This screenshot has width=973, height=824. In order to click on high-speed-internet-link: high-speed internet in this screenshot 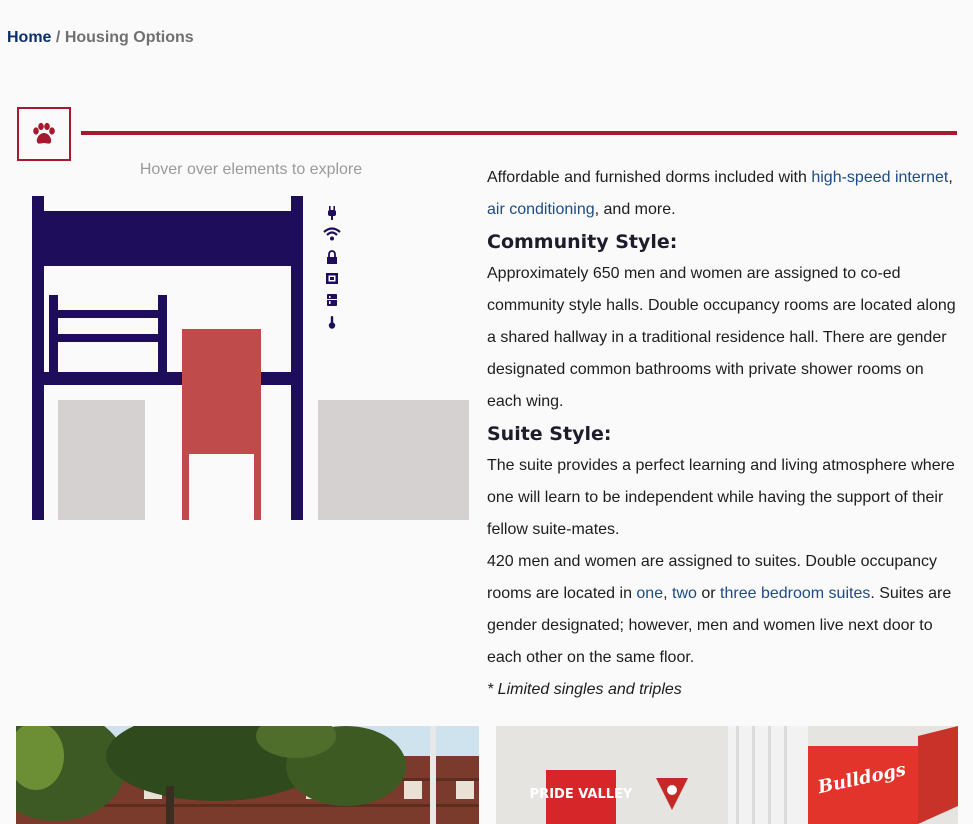, I will do `click(879, 177)`.